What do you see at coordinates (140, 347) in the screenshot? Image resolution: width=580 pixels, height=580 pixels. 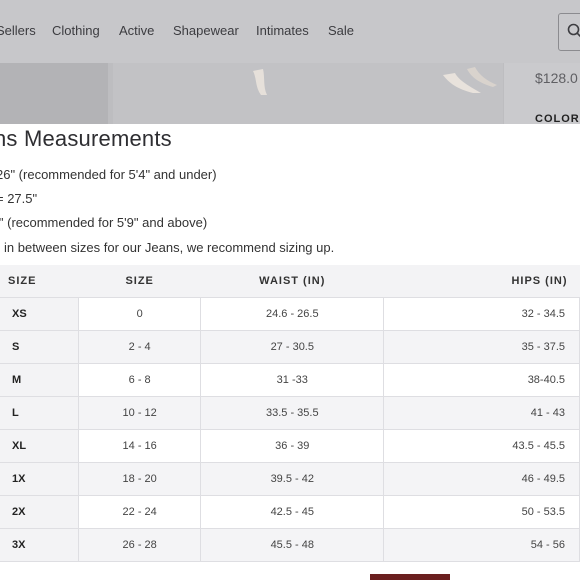 I see `size-number: 2 - 4` at bounding box center [140, 347].